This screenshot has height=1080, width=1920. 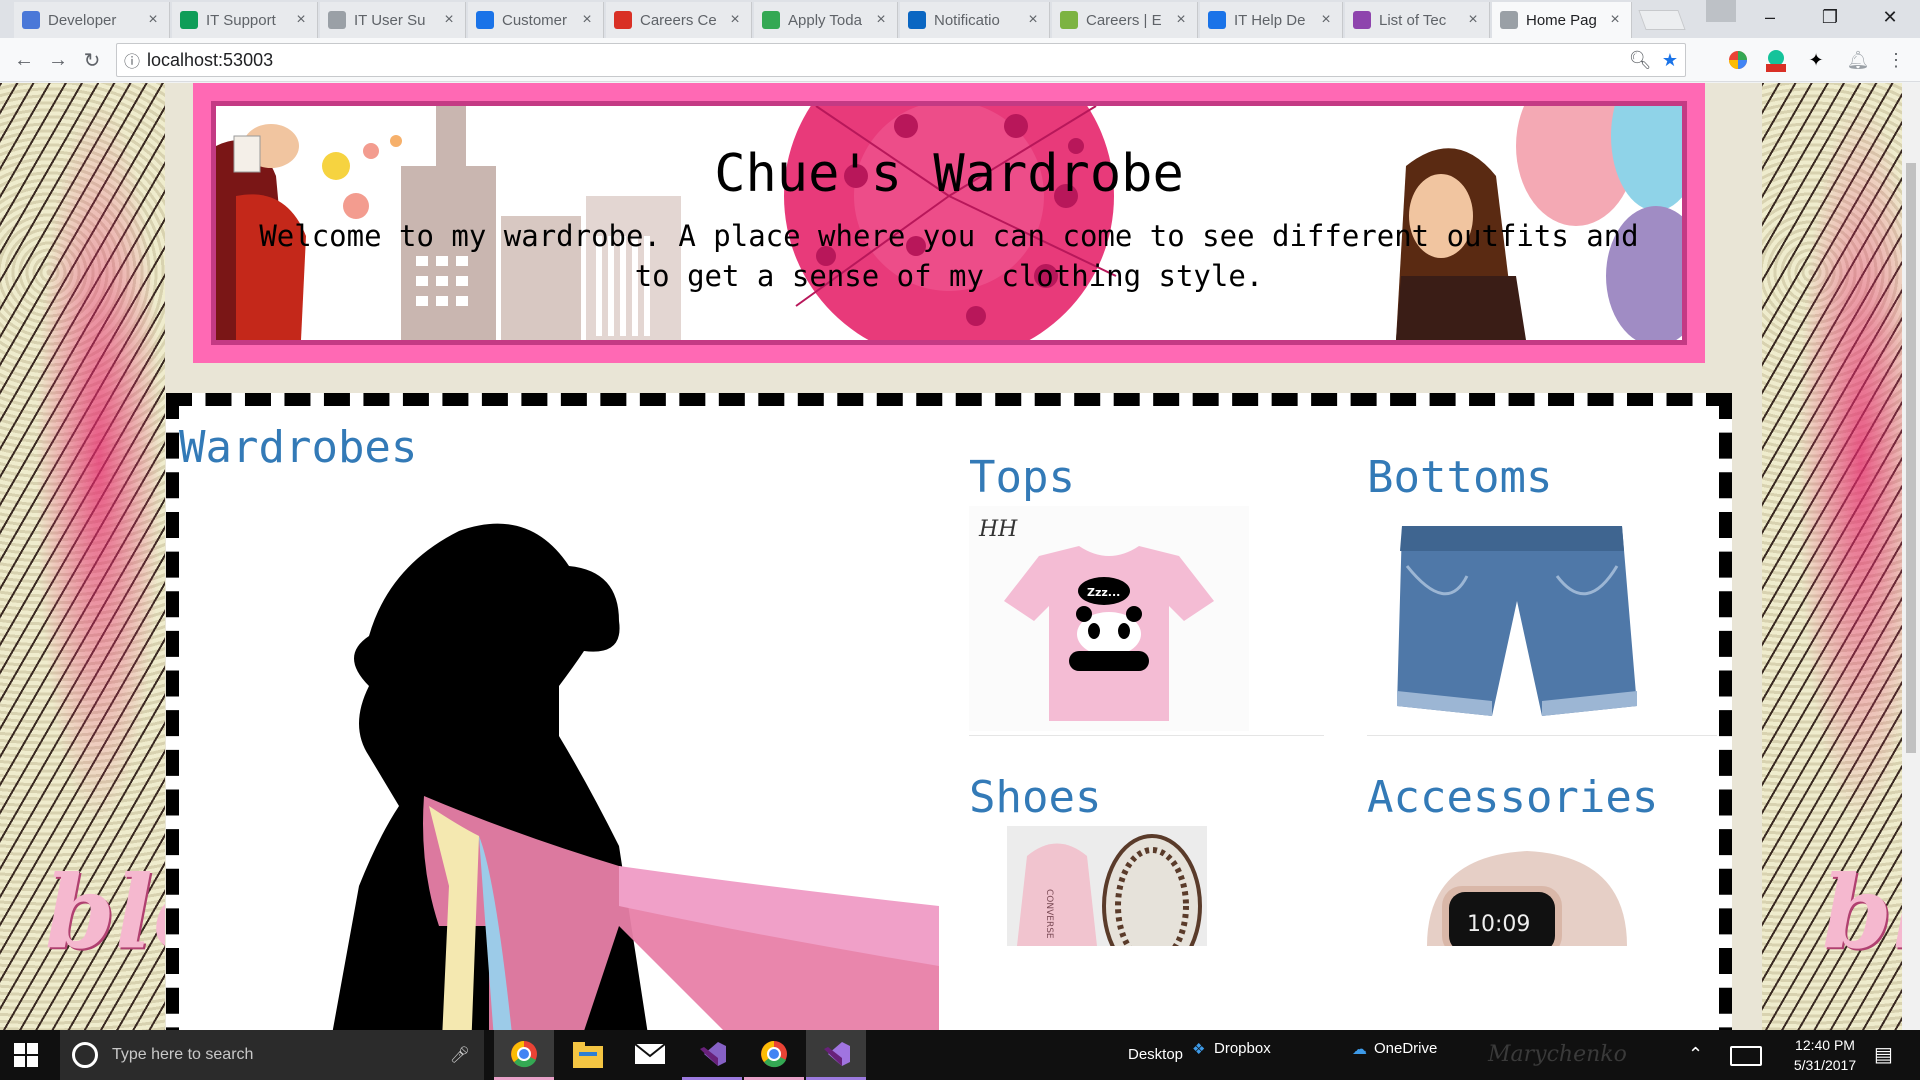 I want to click on browser-tab: Home Pag ×, so click(x=1562, y=20).